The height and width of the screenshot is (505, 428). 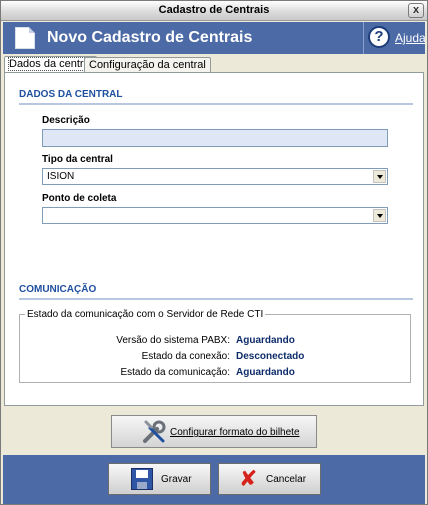 I want to click on header-banner: Novo Cadastro de Centrais ? Ajuda, so click(x=214, y=38).